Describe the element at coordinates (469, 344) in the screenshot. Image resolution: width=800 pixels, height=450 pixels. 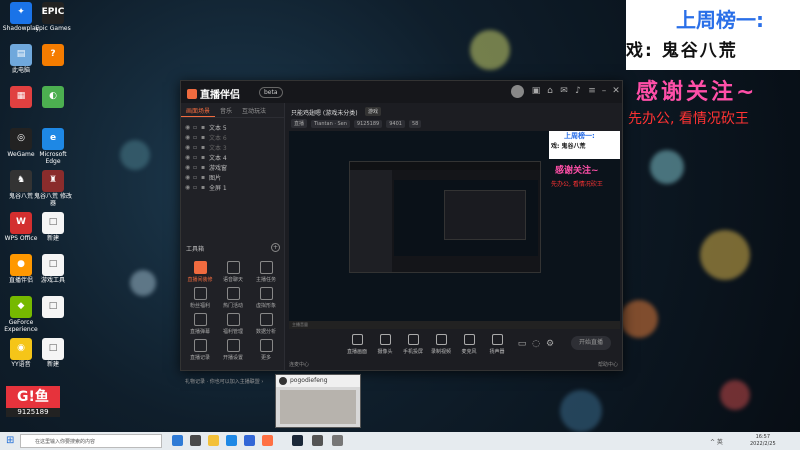
I see `control-button: 麦克风` at that location.